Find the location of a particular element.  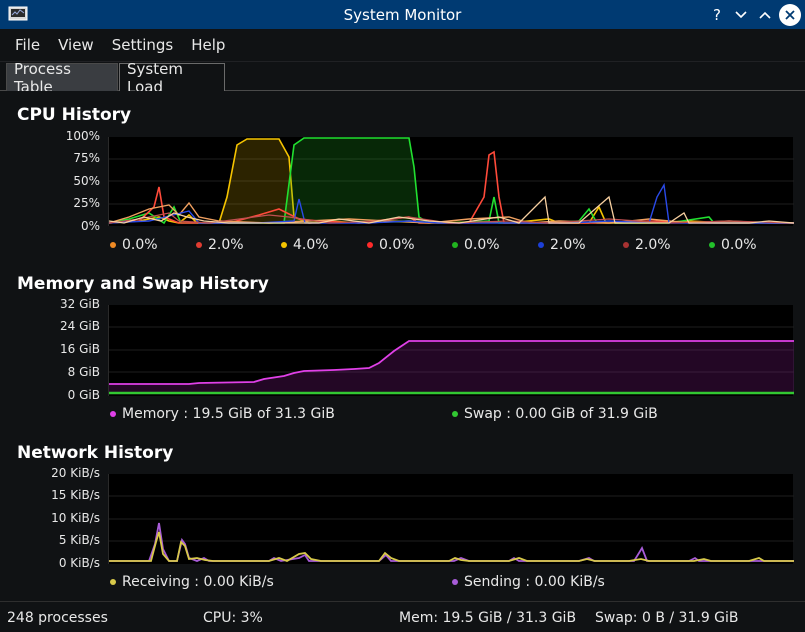

network-ytick: 20 KiB/s is located at coordinates (75, 473).